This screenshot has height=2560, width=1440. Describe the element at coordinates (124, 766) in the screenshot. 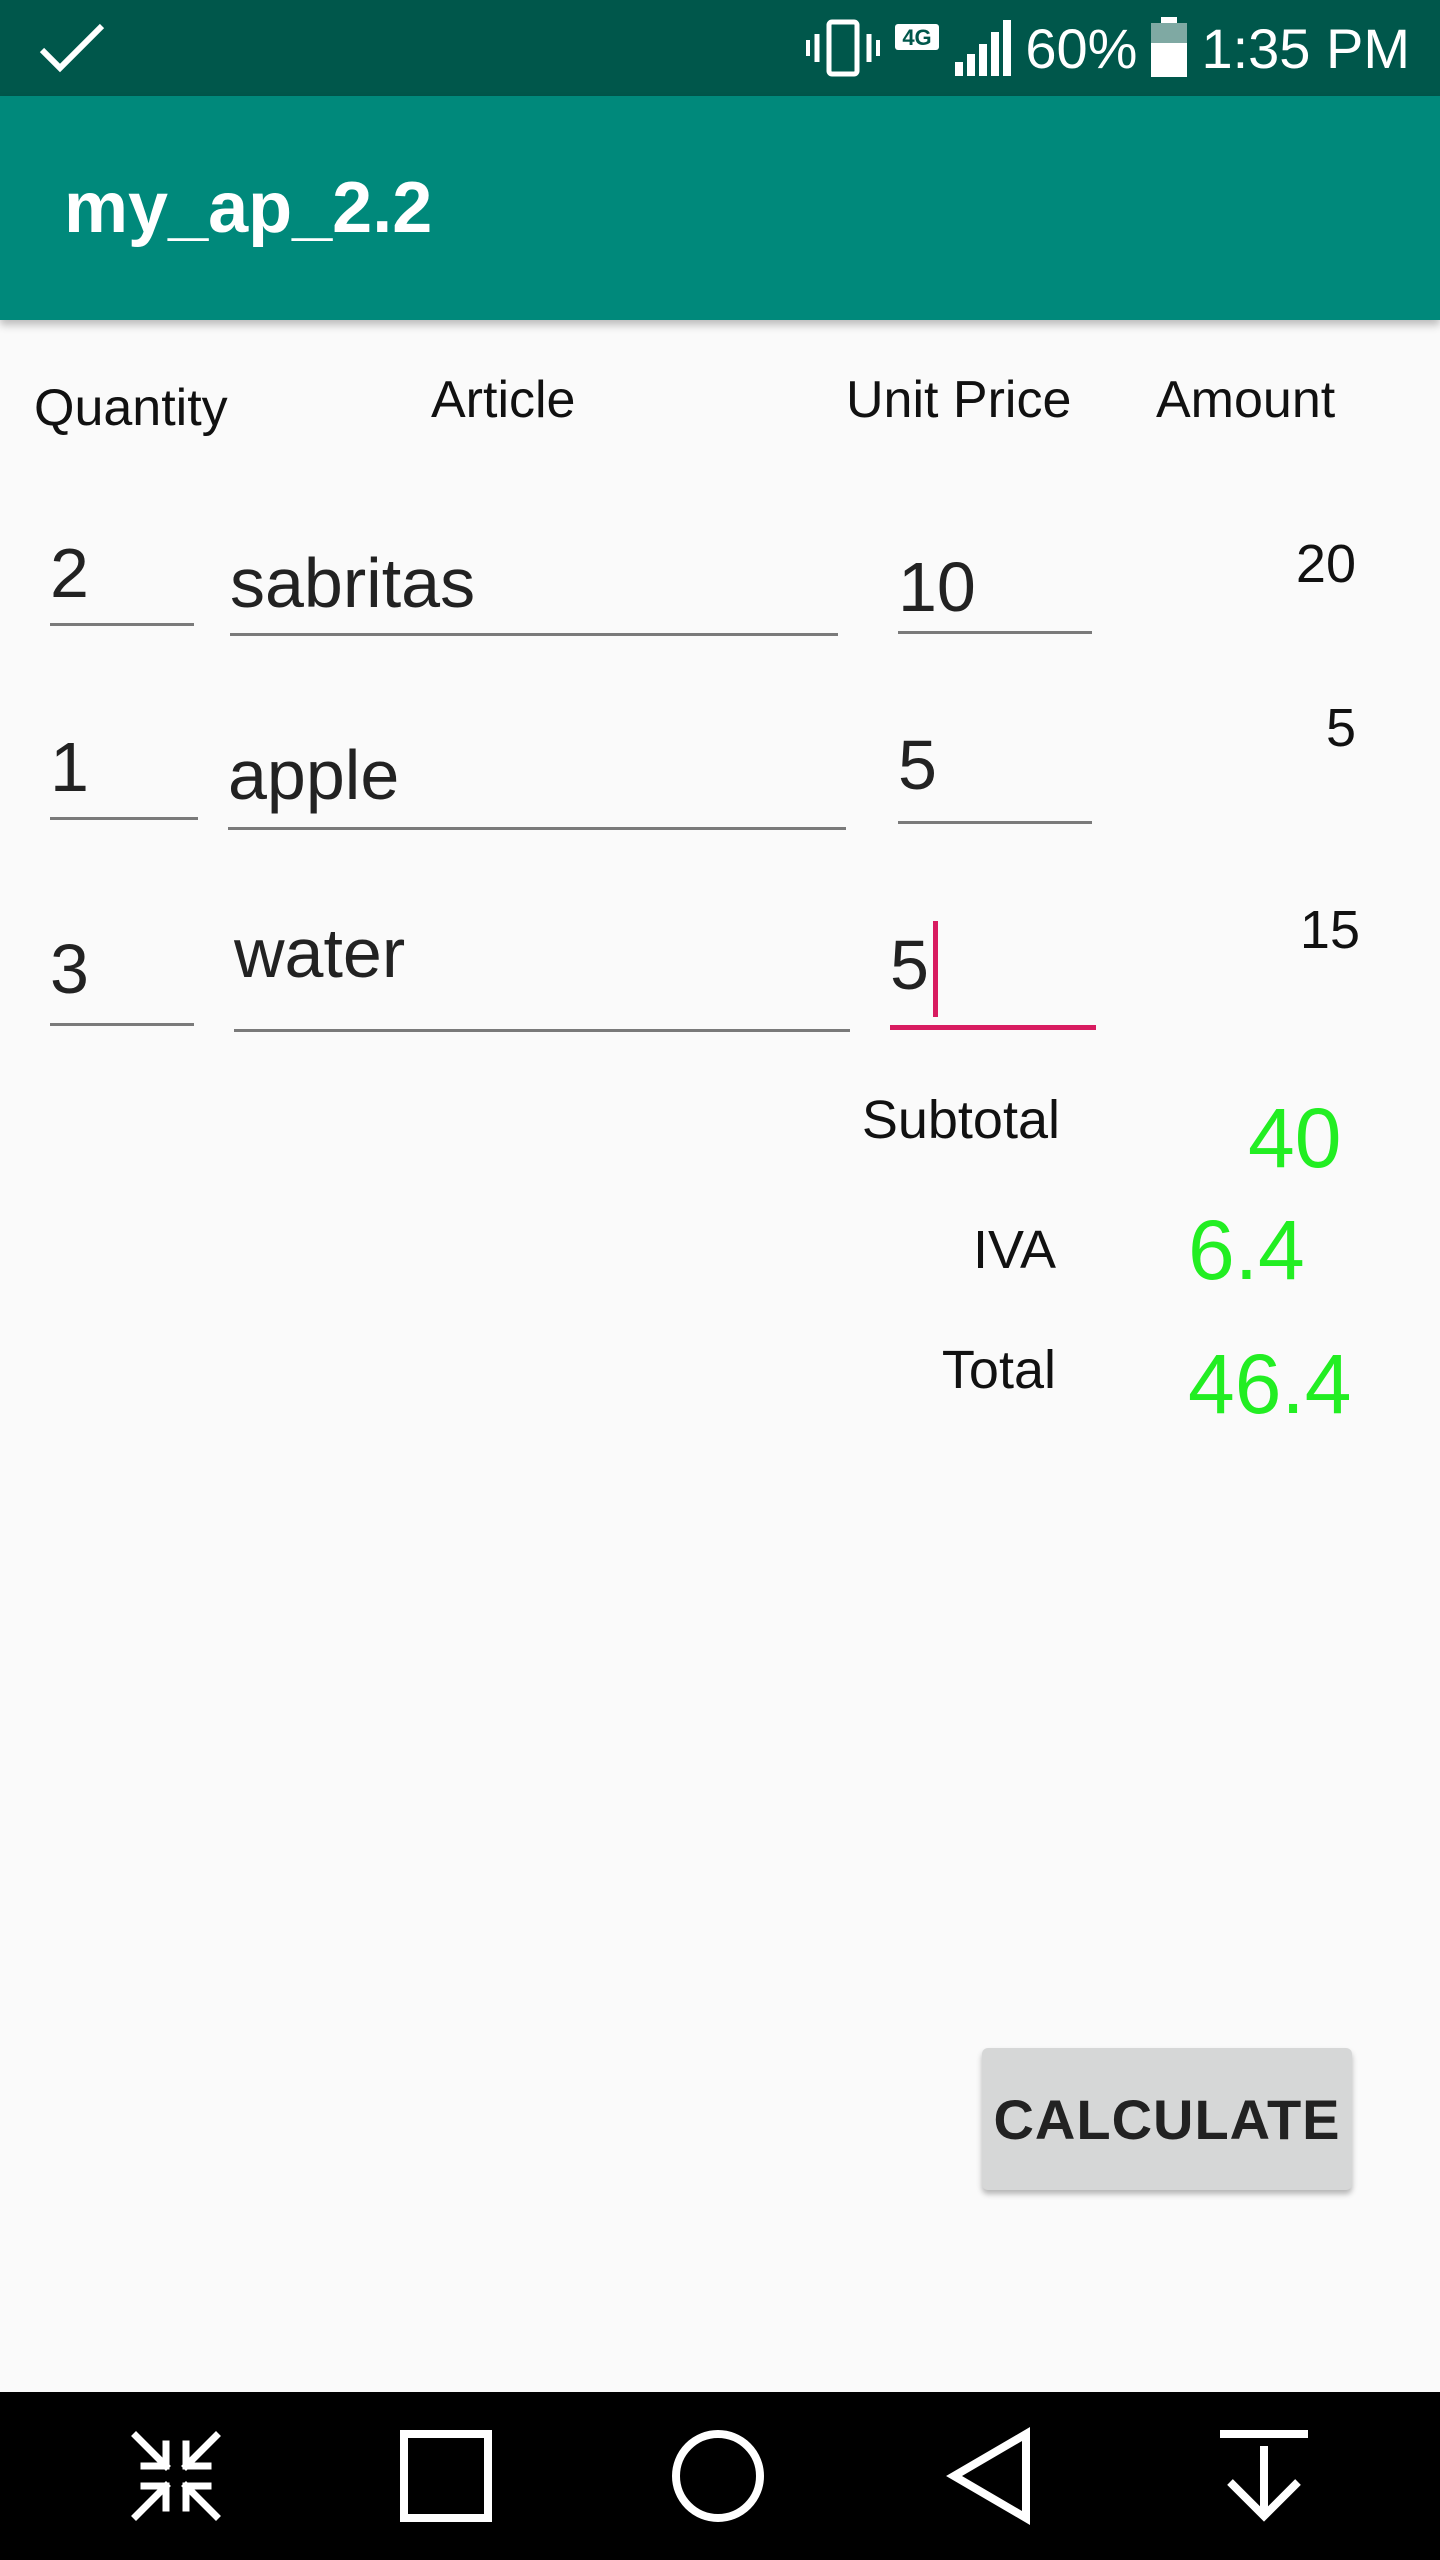

I see `quantity-field-2: 1` at that location.